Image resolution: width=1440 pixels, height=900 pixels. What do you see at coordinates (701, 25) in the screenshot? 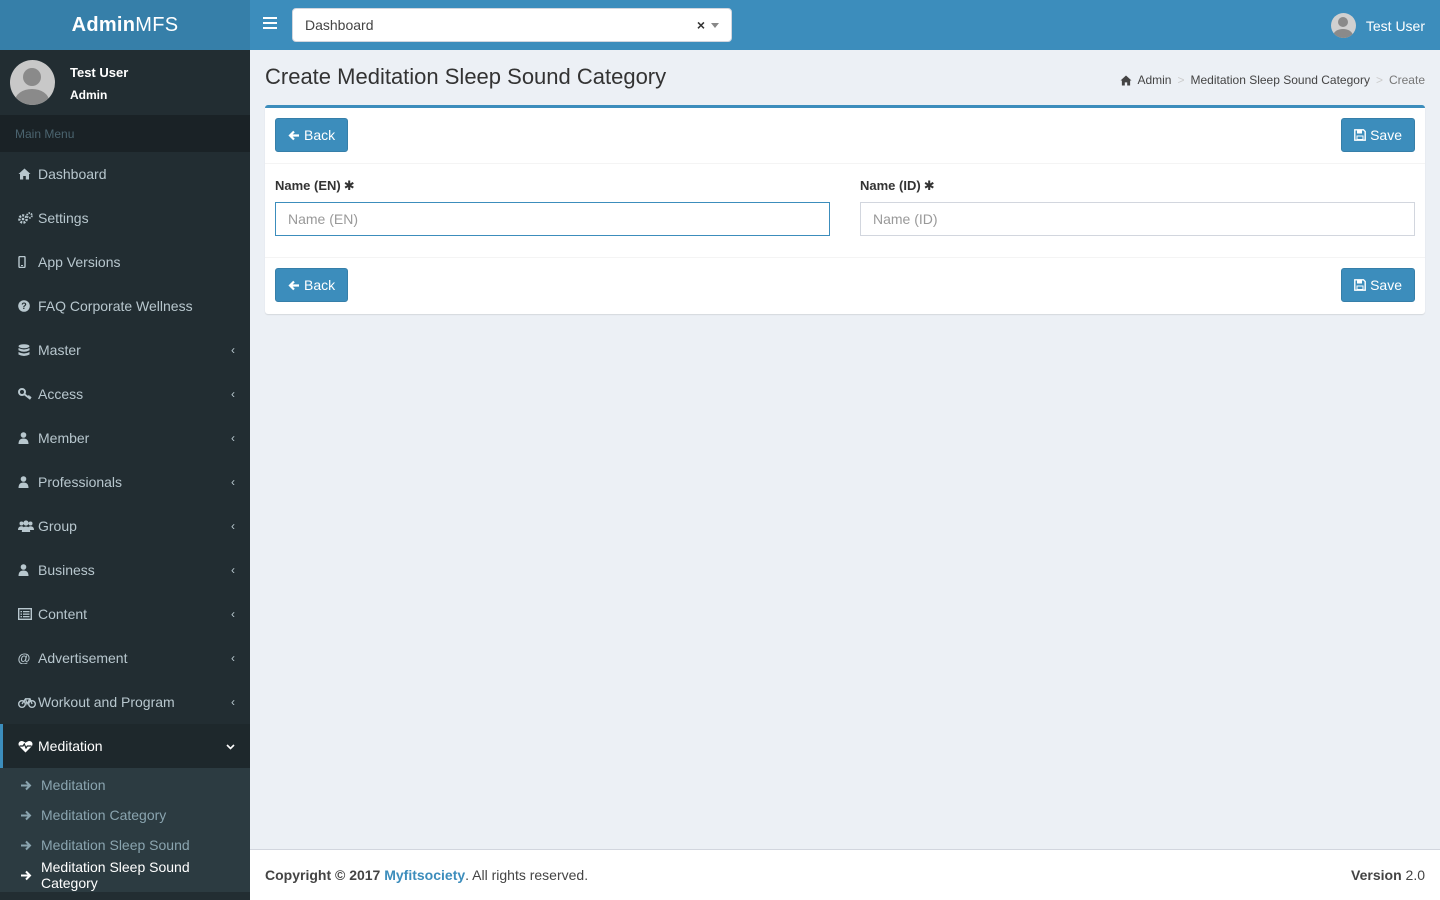
I see `clear-icon: ×` at bounding box center [701, 25].